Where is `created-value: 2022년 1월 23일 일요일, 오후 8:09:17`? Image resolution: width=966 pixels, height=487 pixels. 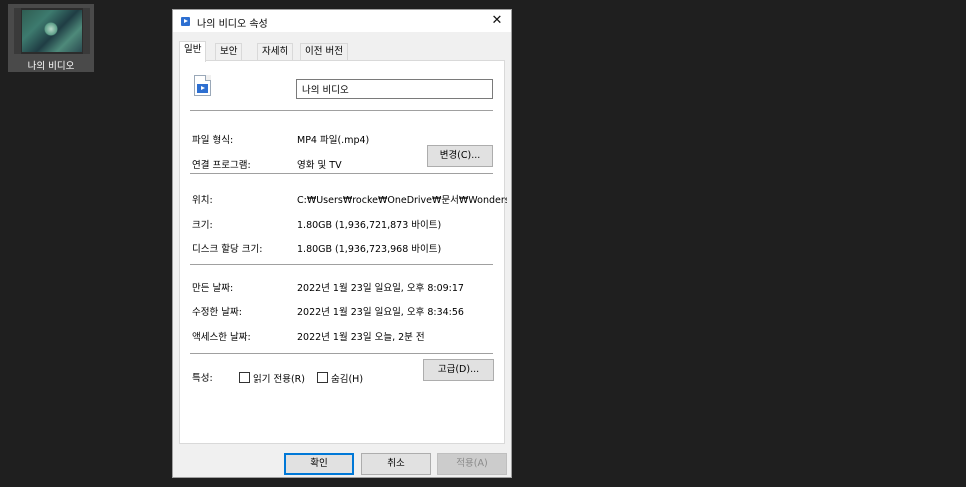 created-value: 2022년 1월 23일 일요일, 오후 8:09:17 is located at coordinates (380, 288).